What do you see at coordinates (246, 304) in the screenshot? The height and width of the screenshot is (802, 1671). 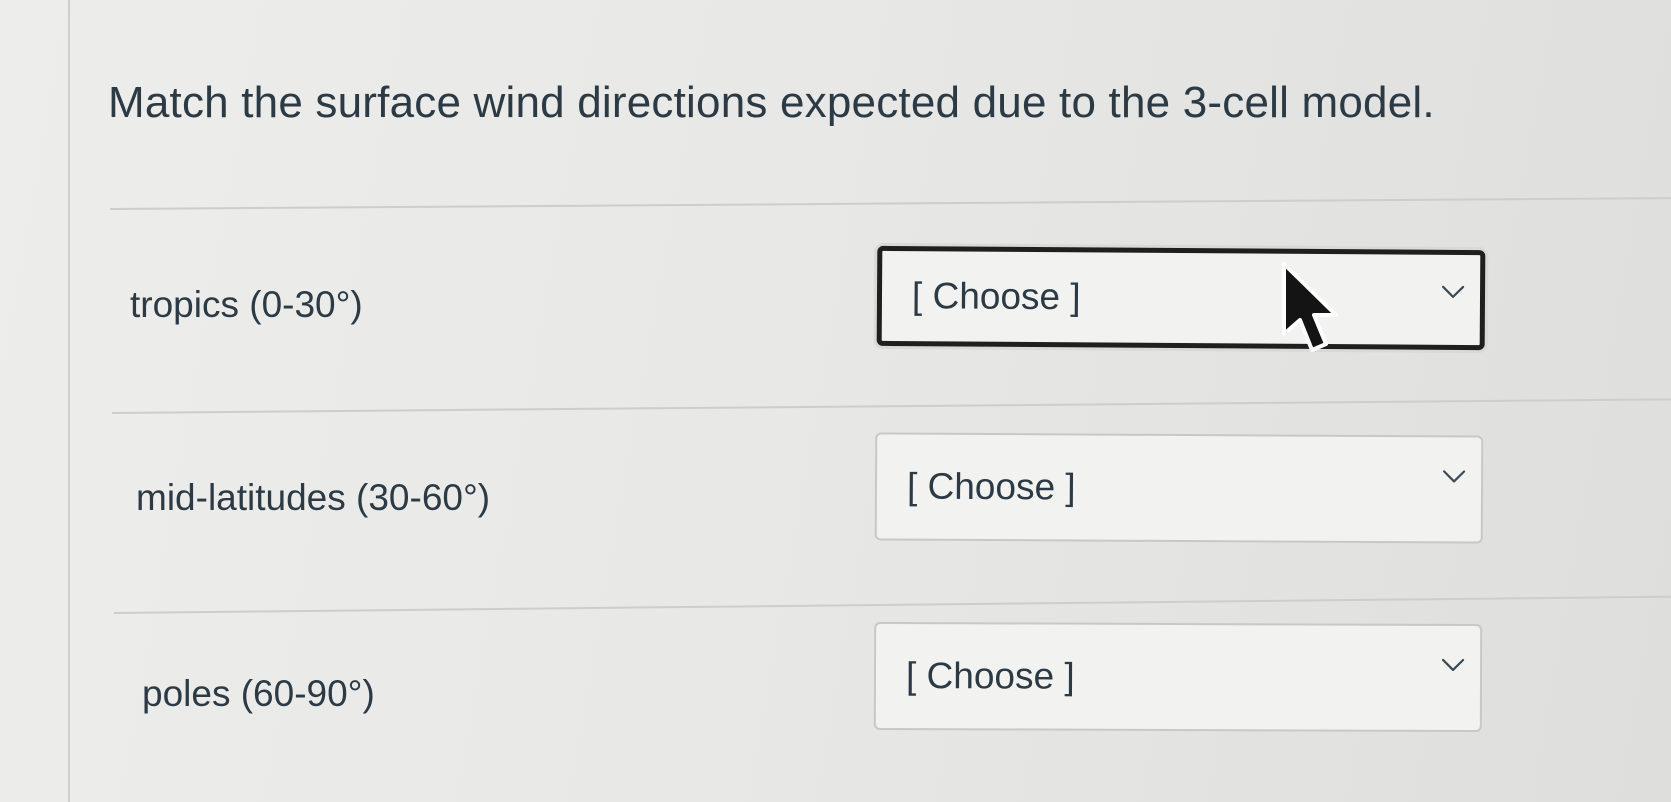 I see `answer-label-tropics: tropics (0-30°)` at bounding box center [246, 304].